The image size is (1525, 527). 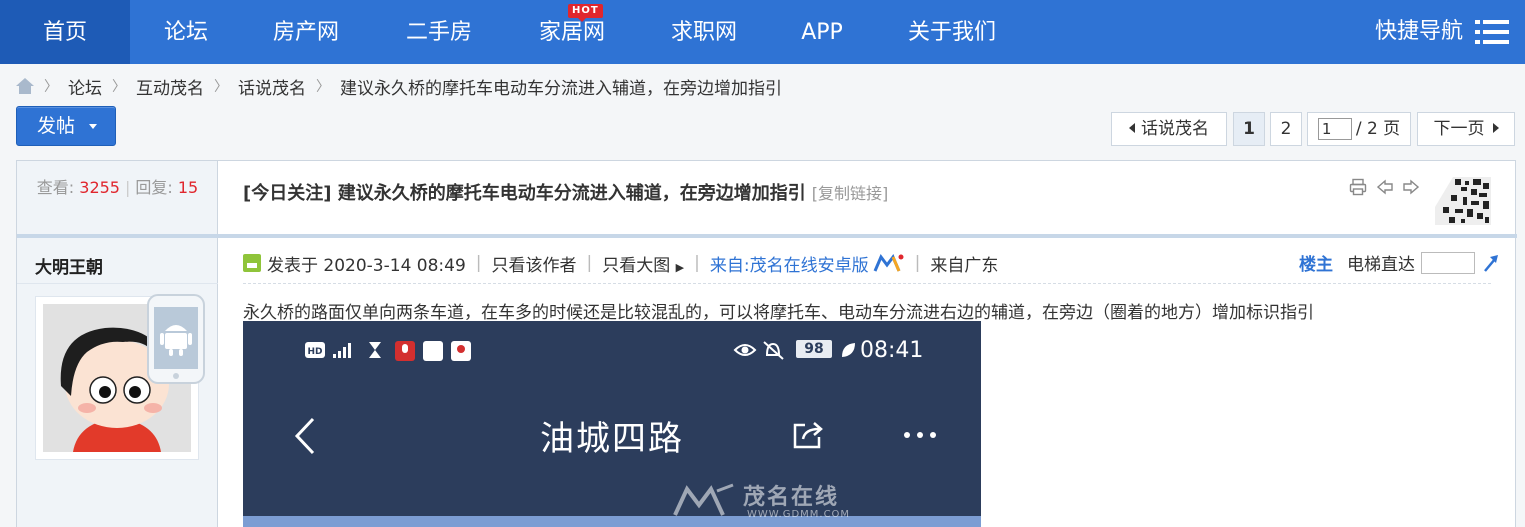 What do you see at coordinates (120, 377) in the screenshot?
I see `avatar` at bounding box center [120, 377].